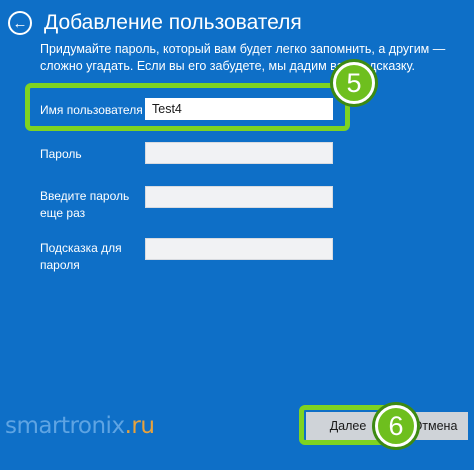  What do you see at coordinates (60, 265) in the screenshot?
I see `hint-label-line2: пароля` at bounding box center [60, 265].